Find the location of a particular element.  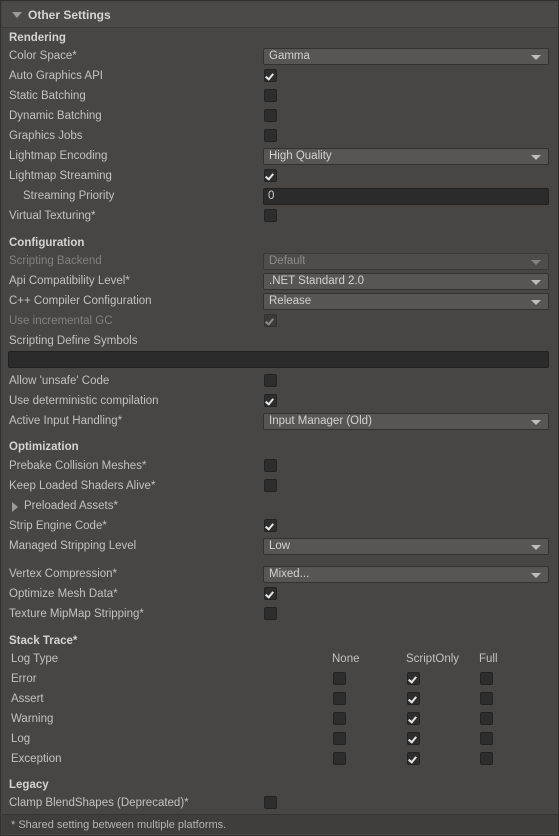

cpp-compiler-configuration-dropdown: Release is located at coordinates (406, 301).